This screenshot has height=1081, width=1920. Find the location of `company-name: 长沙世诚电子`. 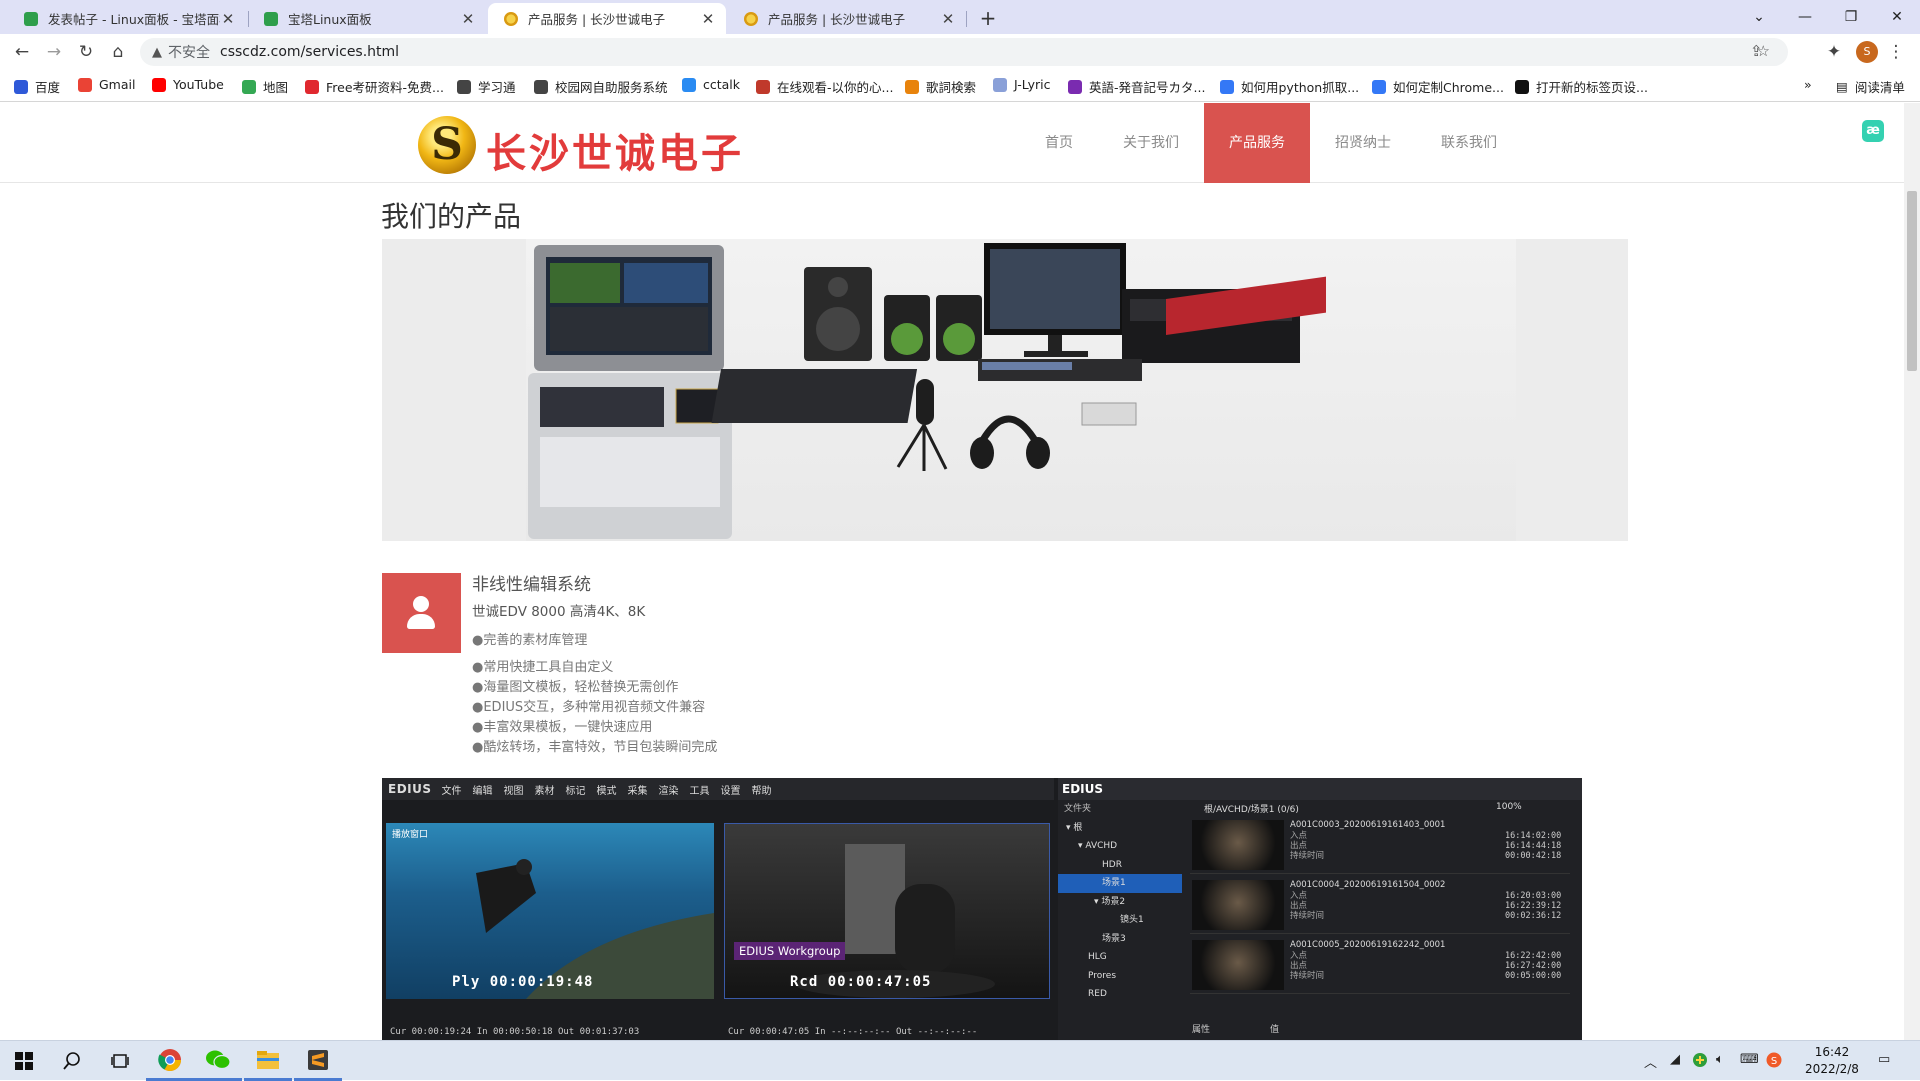

company-name: 长沙世诚电子 is located at coordinates (615, 150).